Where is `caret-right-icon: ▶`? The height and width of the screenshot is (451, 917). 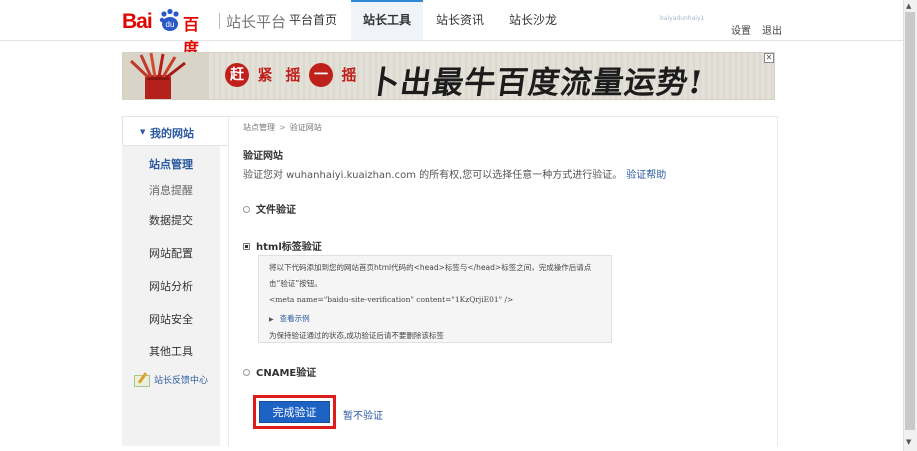
caret-right-icon: ▶ is located at coordinates (271, 319).